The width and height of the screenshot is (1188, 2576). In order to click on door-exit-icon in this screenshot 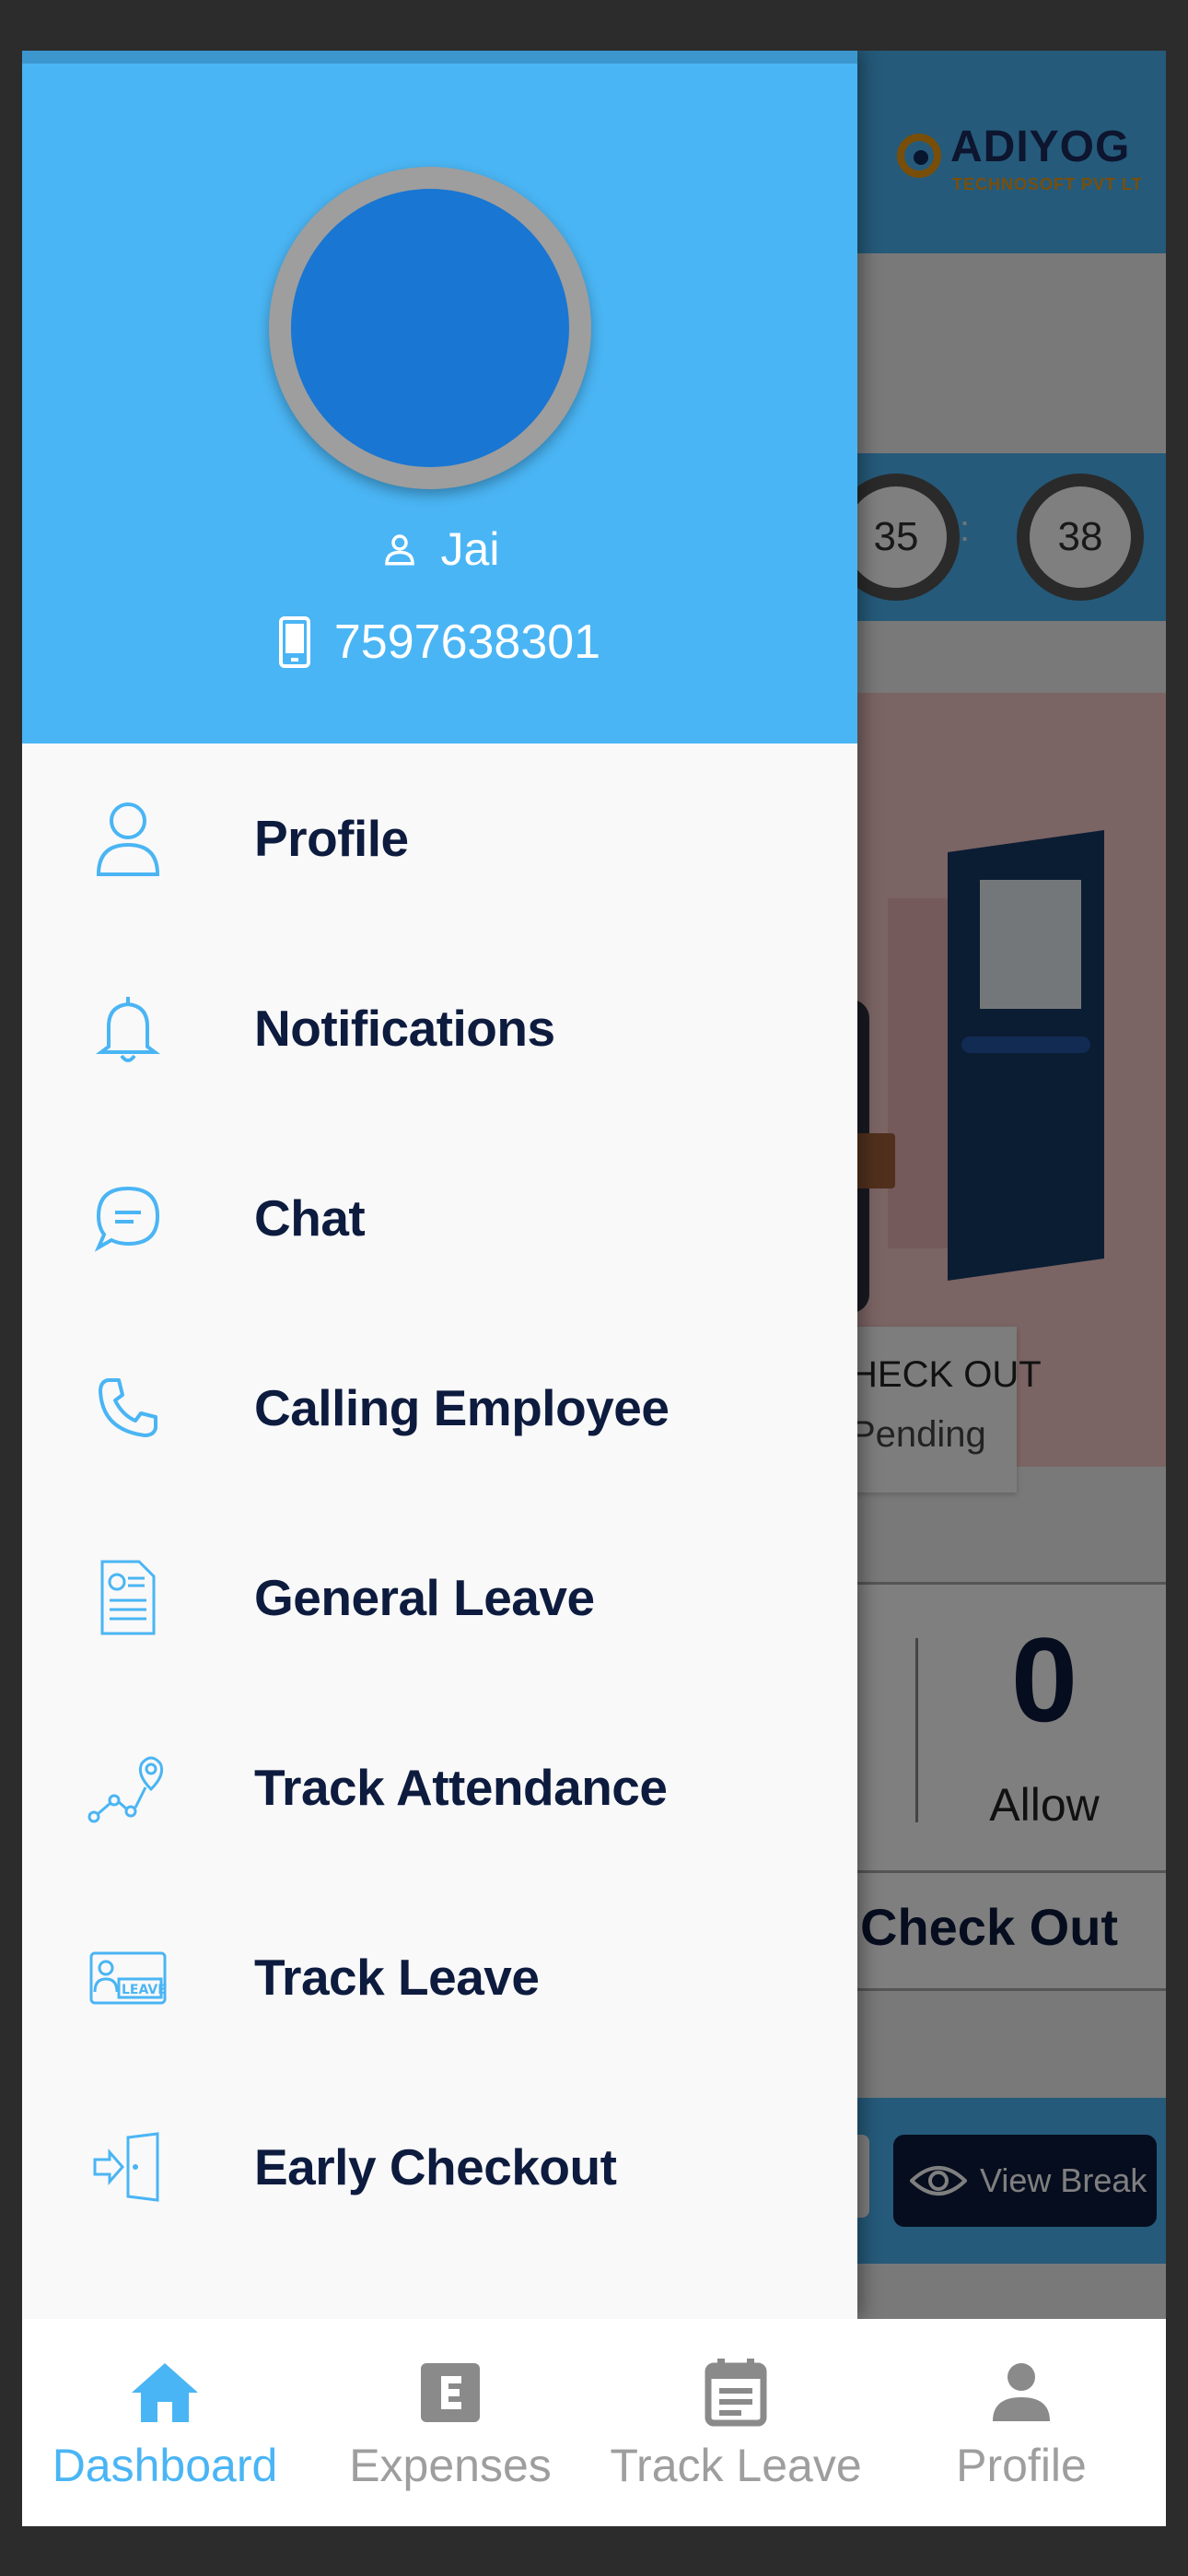, I will do `click(128, 2166)`.